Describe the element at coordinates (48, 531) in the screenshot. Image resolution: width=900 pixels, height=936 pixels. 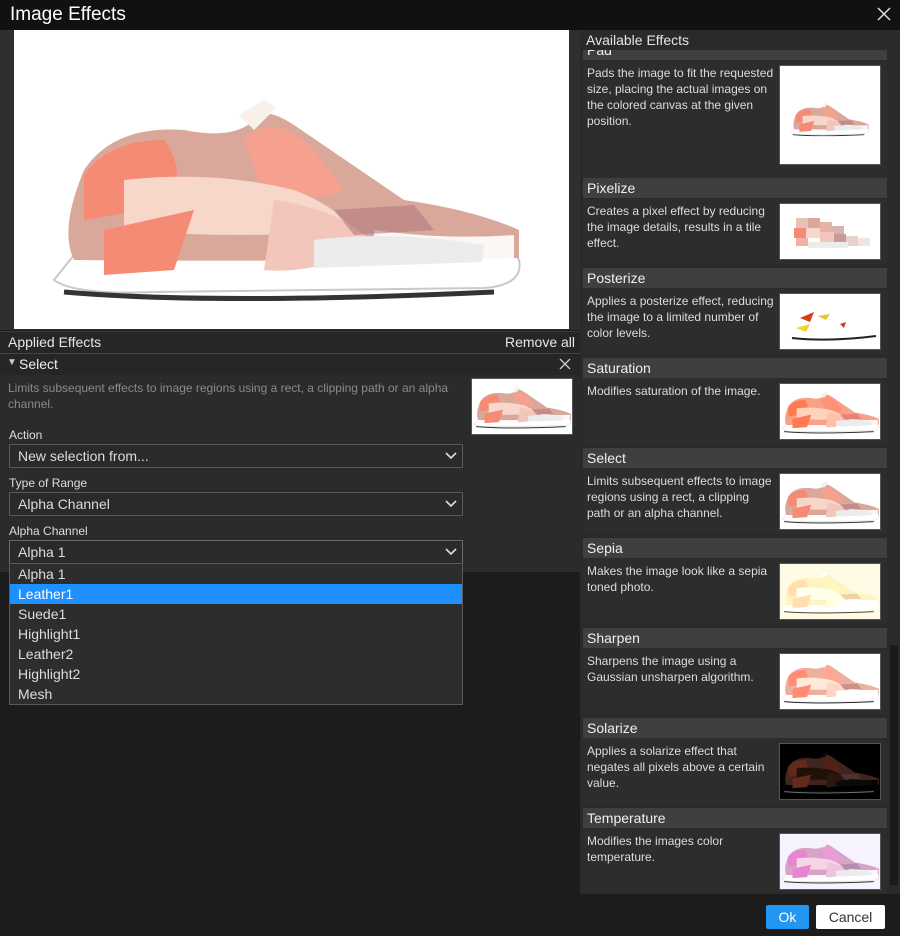
I see `alpha-channel-label: Alpha Channel` at that location.